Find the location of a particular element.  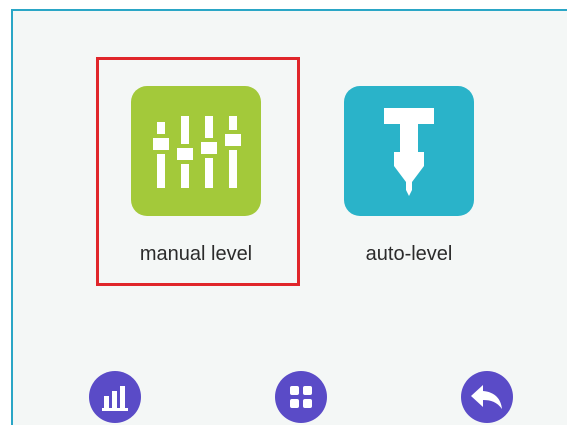

nozzle-probe-icon is located at coordinates (409, 152).